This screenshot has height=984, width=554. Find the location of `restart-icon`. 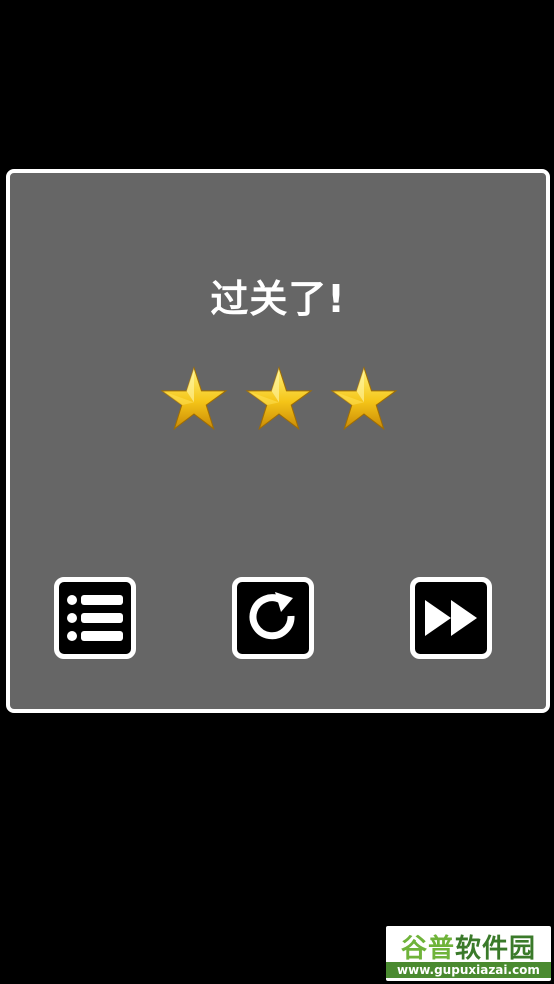

restart-icon is located at coordinates (272, 616).